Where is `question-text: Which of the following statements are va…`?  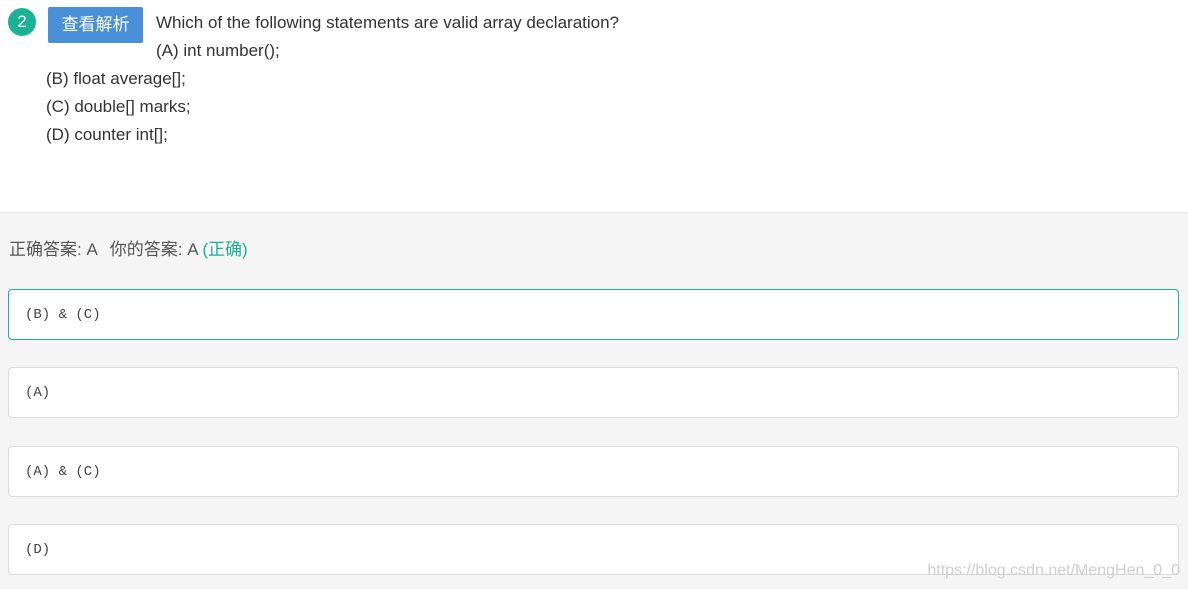 question-text: Which of the following statements are va… is located at coordinates (388, 22).